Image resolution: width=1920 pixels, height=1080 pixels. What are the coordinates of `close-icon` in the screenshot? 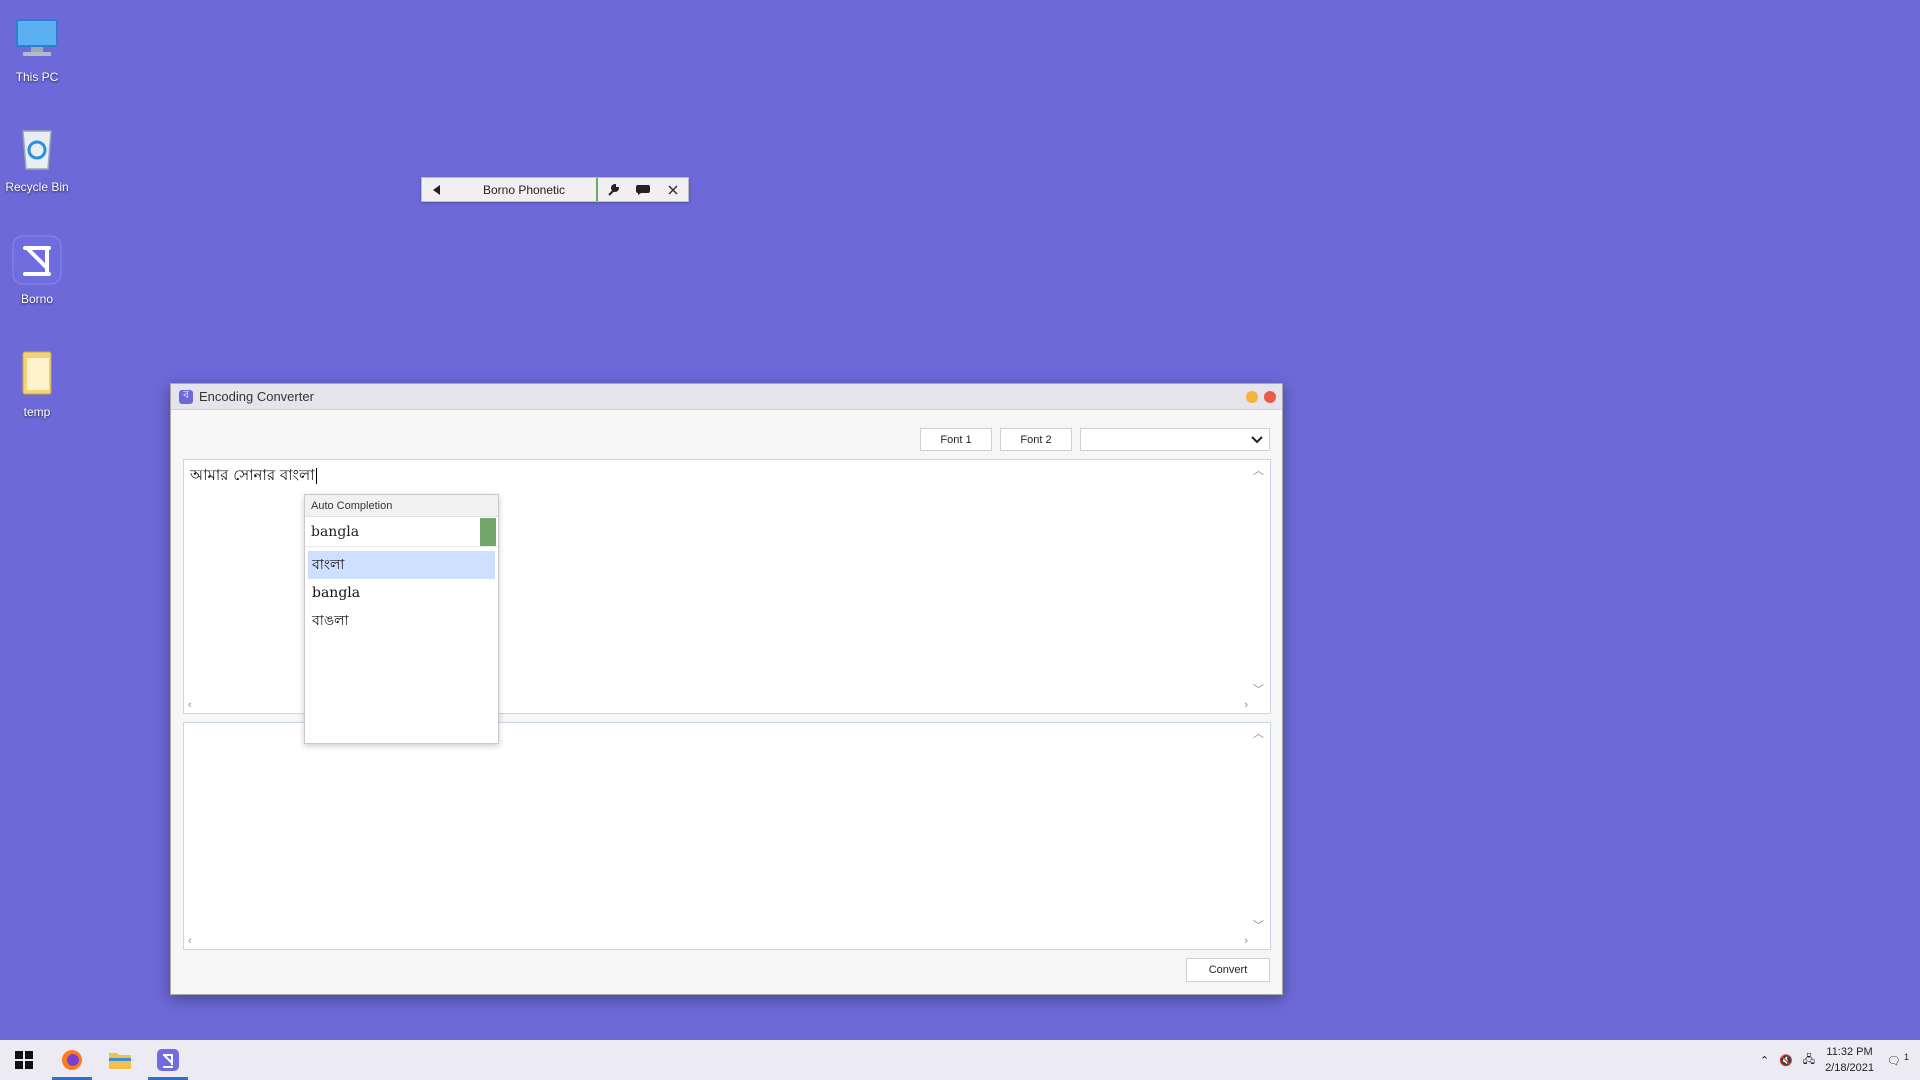 It's located at (673, 189).